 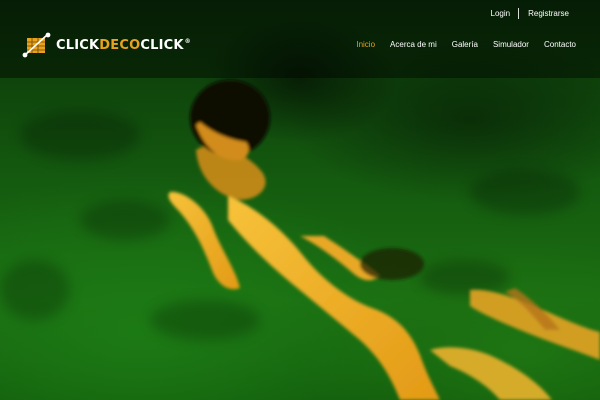 I want to click on site-logo: CLICKDECOCLICK®, so click(x=106, y=45).